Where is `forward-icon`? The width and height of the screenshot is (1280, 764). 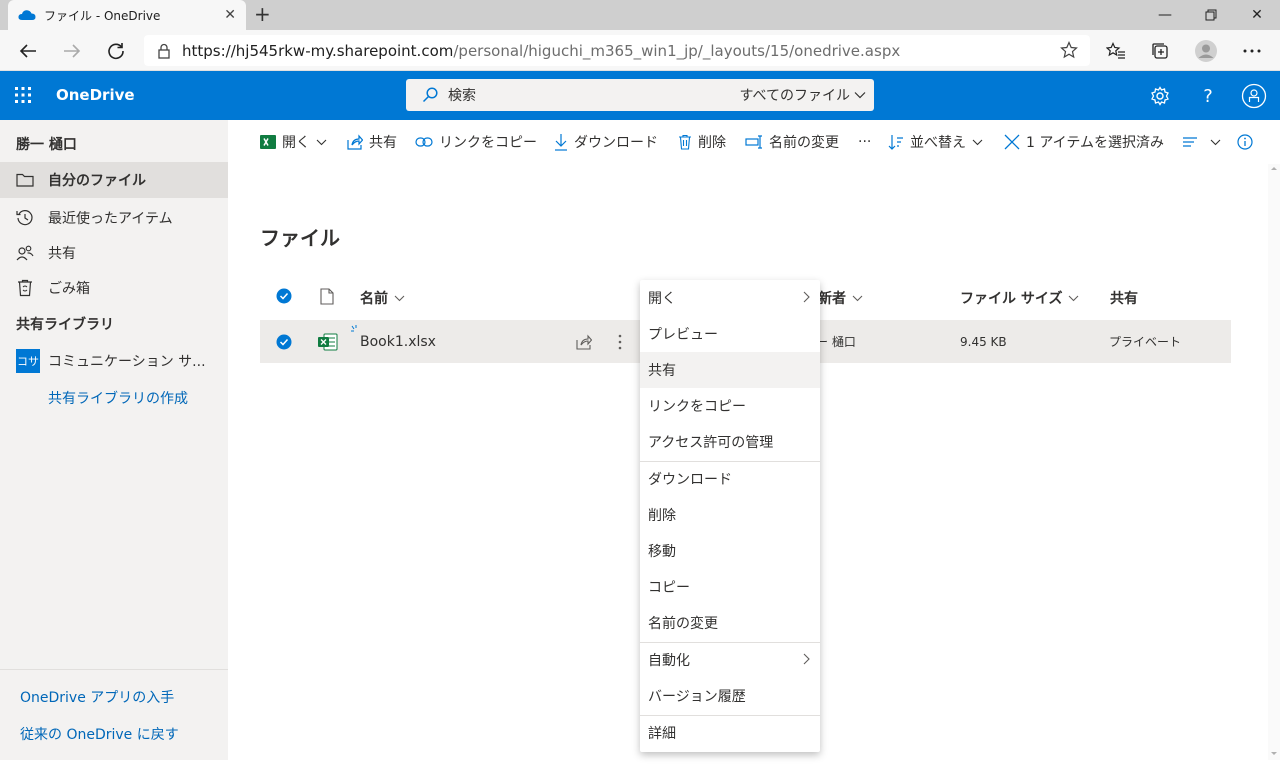
forward-icon is located at coordinates (72, 51).